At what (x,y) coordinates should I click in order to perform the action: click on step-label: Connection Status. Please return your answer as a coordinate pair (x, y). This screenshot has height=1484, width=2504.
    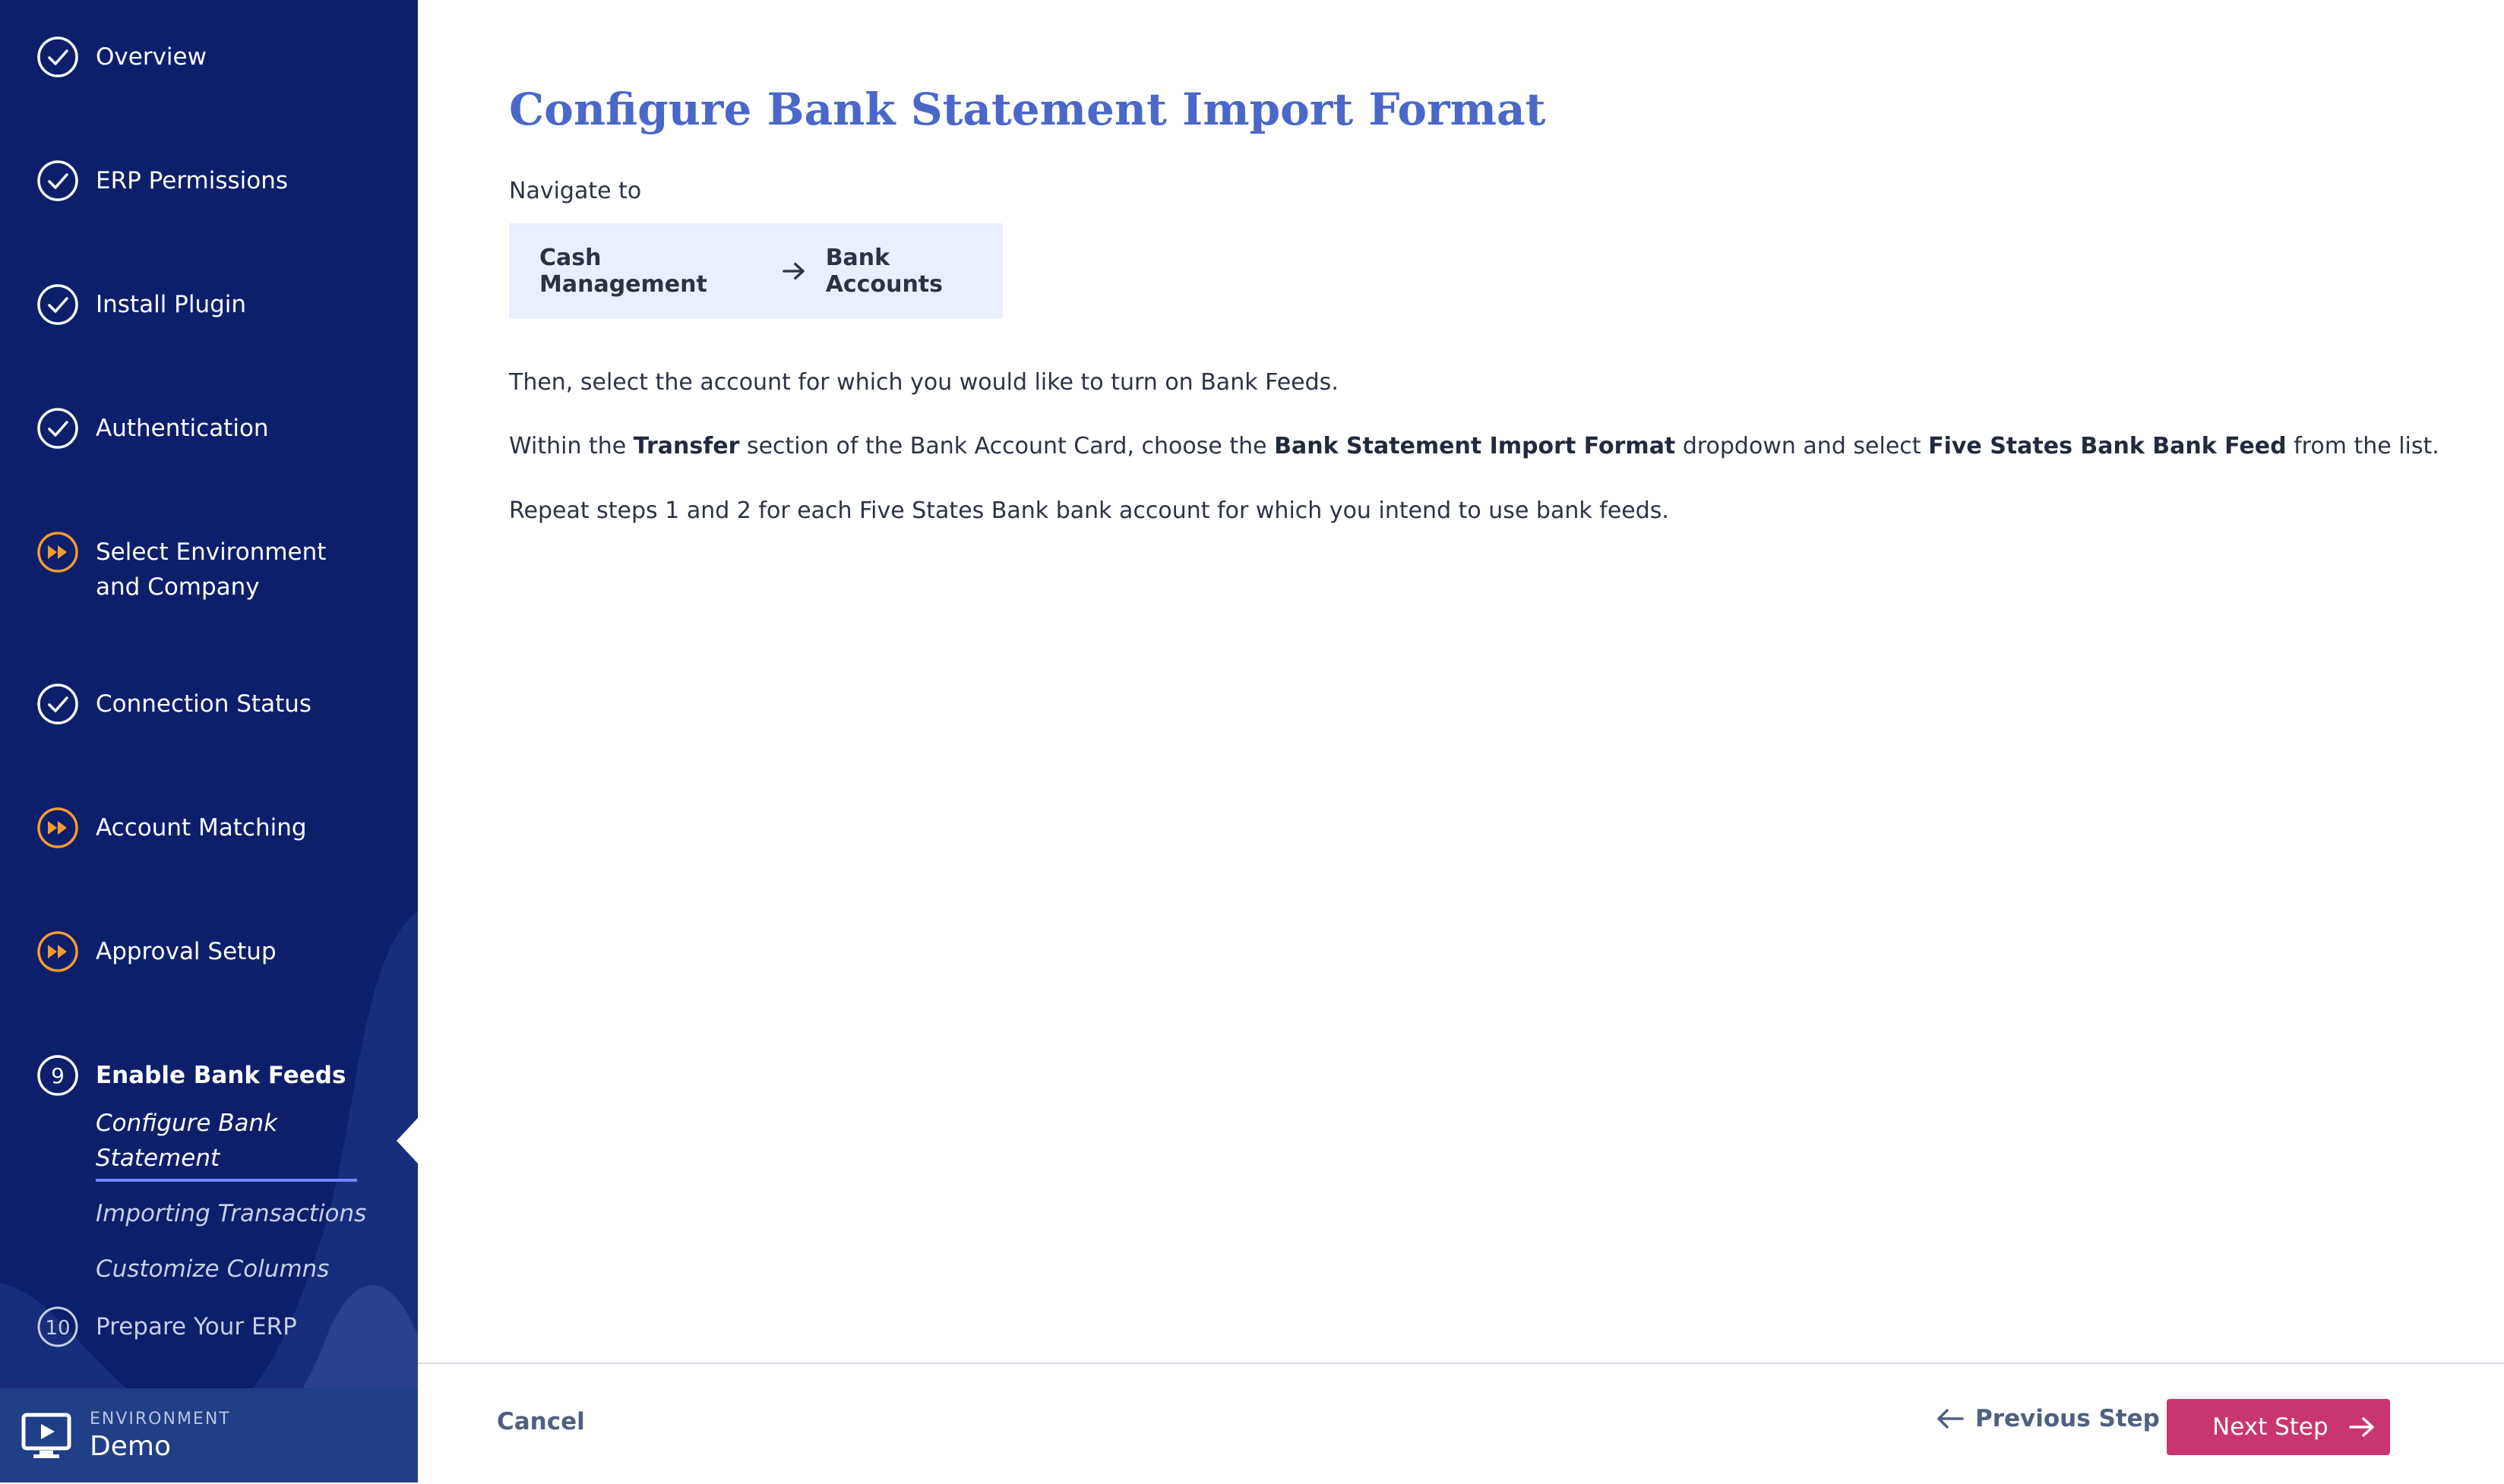
    Looking at the image, I should click on (204, 704).